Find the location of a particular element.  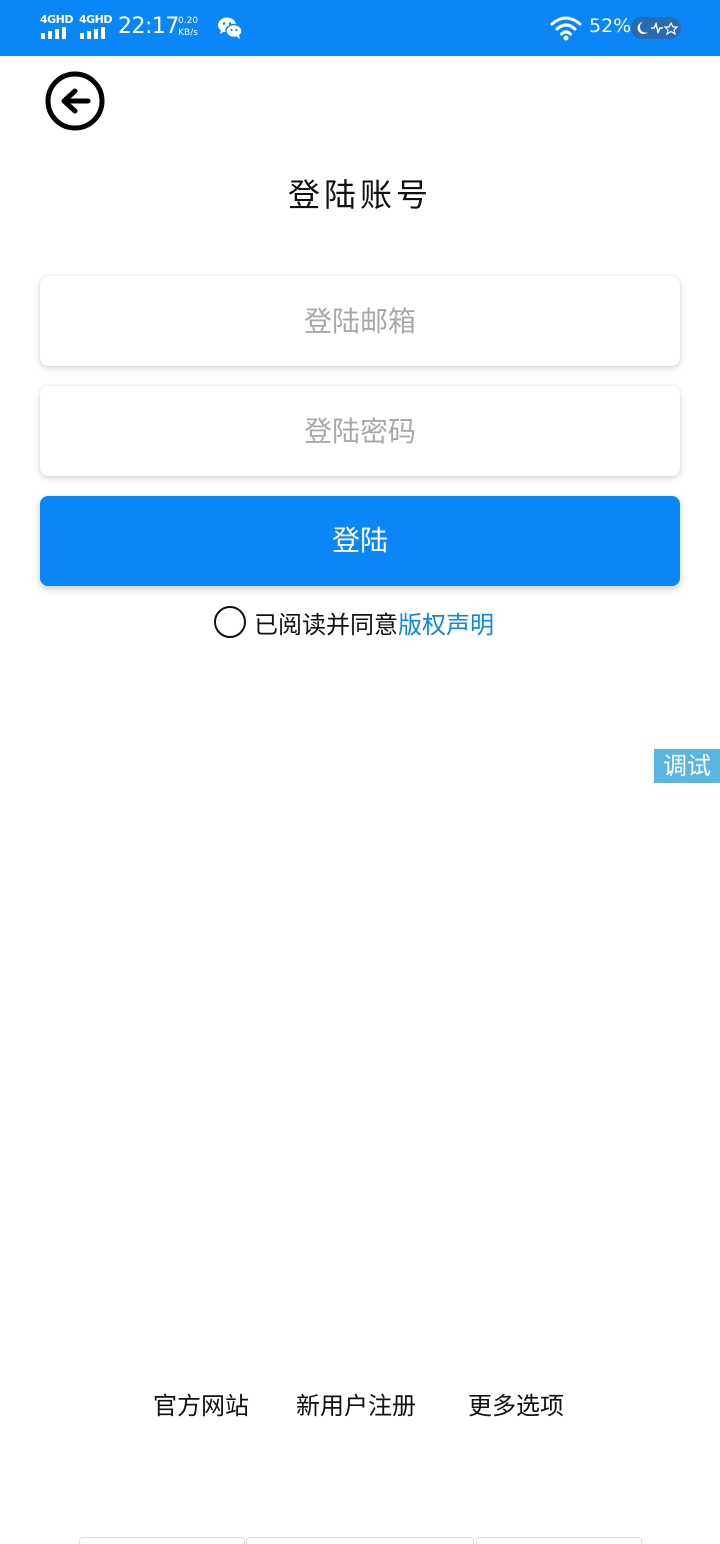

network-speed-unit: KB/s is located at coordinates (188, 33).